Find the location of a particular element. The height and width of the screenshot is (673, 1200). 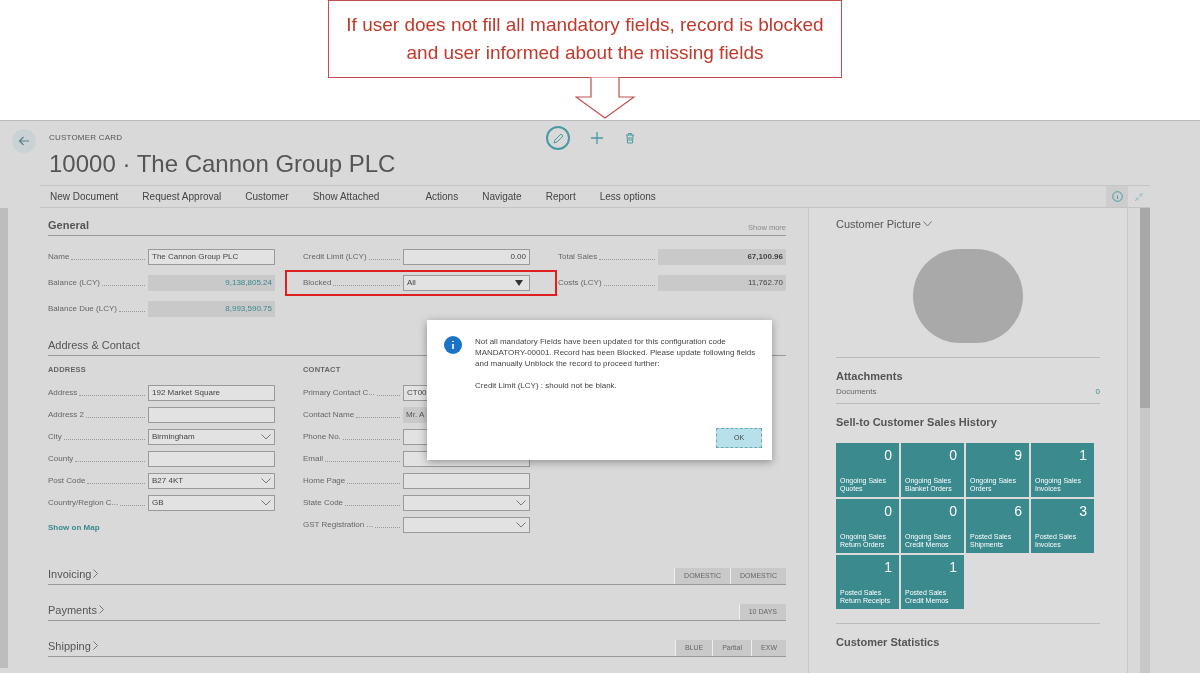

action-menu-item: Request Approval is located at coordinates (182, 196).